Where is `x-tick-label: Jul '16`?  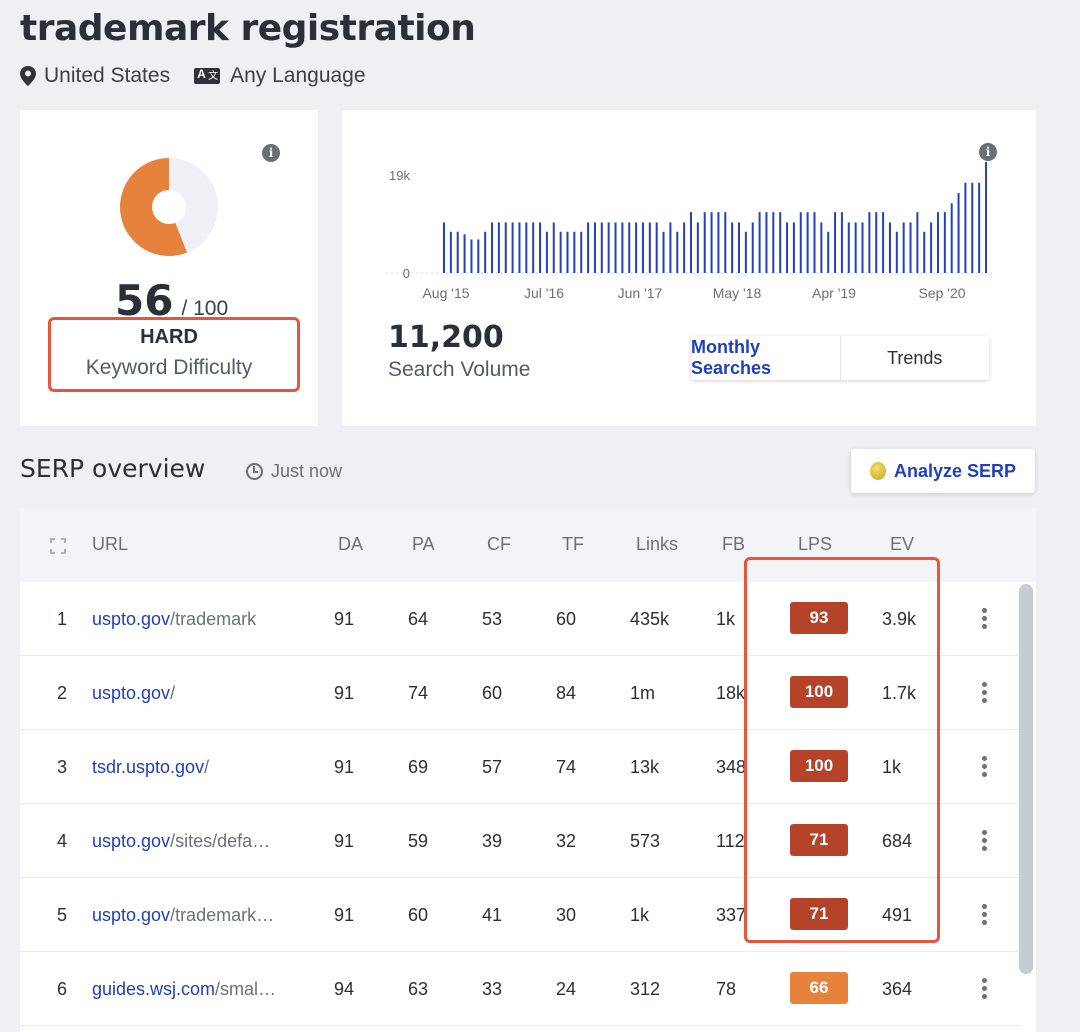 x-tick-label: Jul '16 is located at coordinates (544, 293).